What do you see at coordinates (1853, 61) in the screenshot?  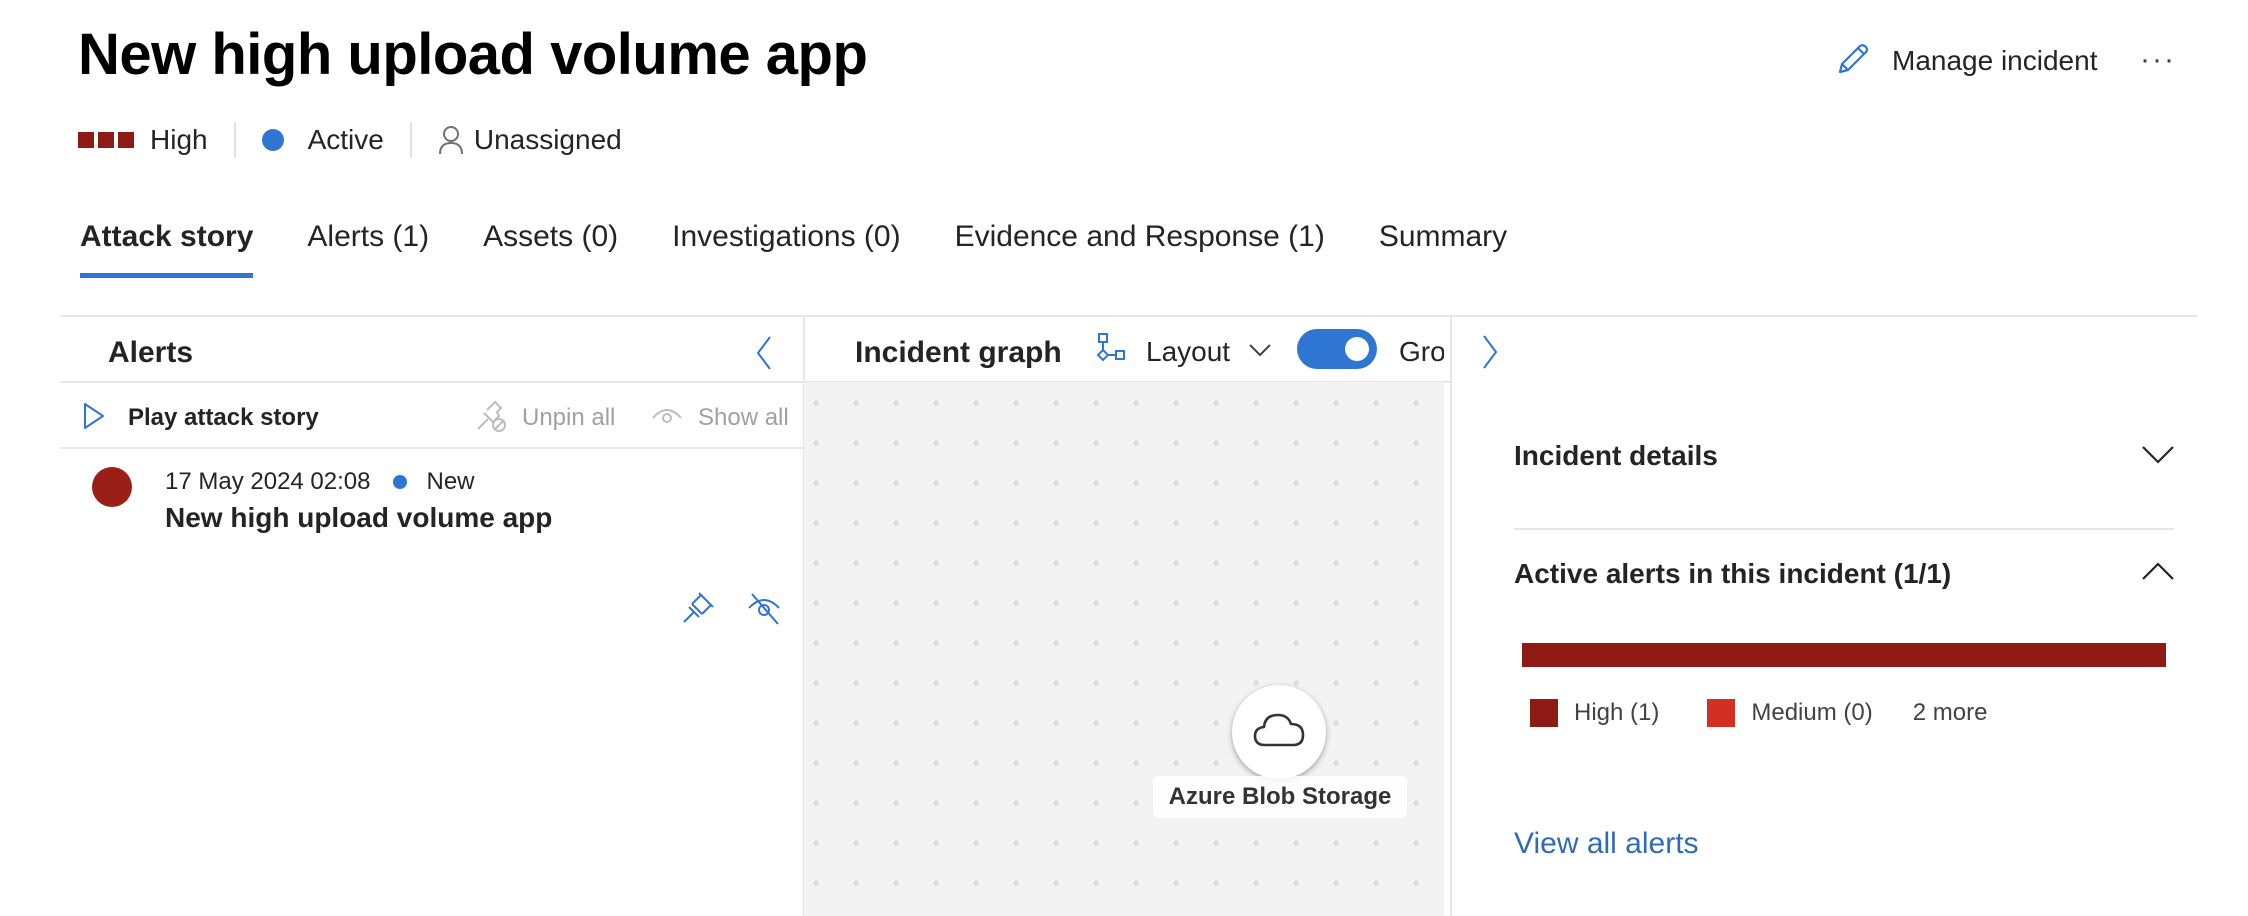 I see `pencil-icon` at bounding box center [1853, 61].